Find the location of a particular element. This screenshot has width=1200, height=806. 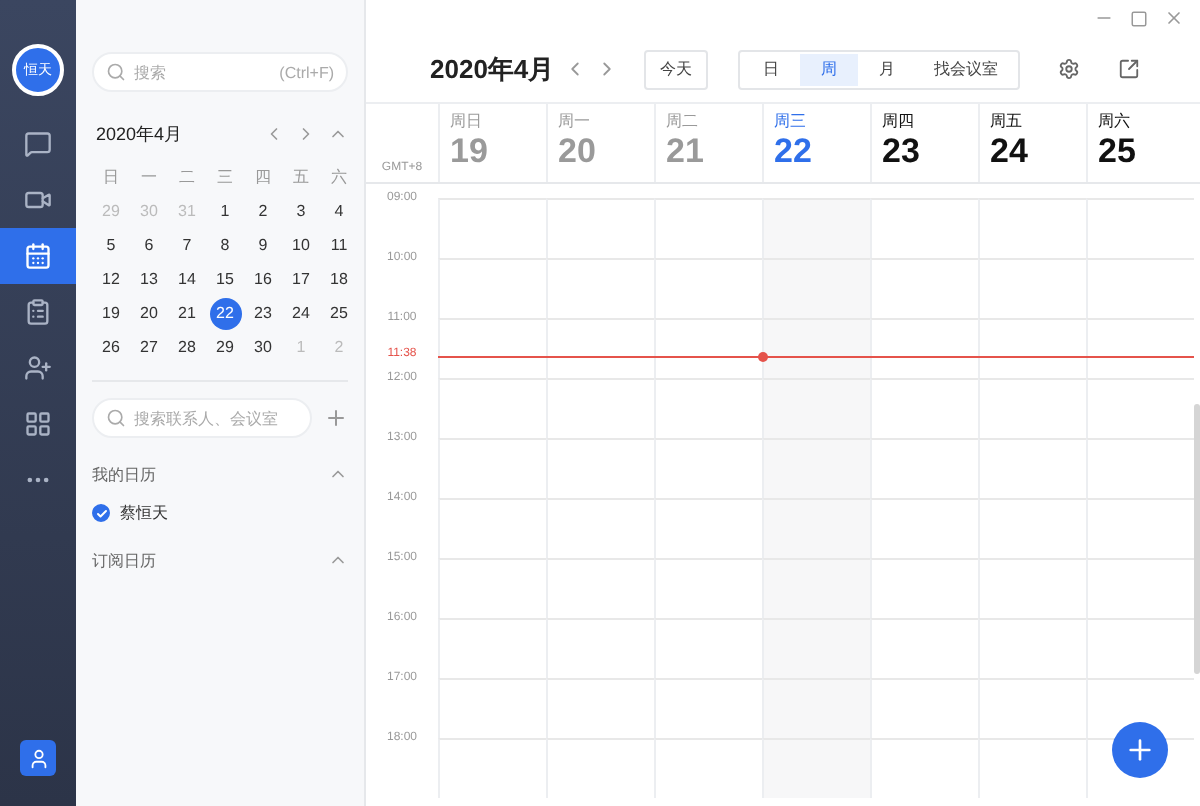

day-header: 周三 22 is located at coordinates (816, 143).